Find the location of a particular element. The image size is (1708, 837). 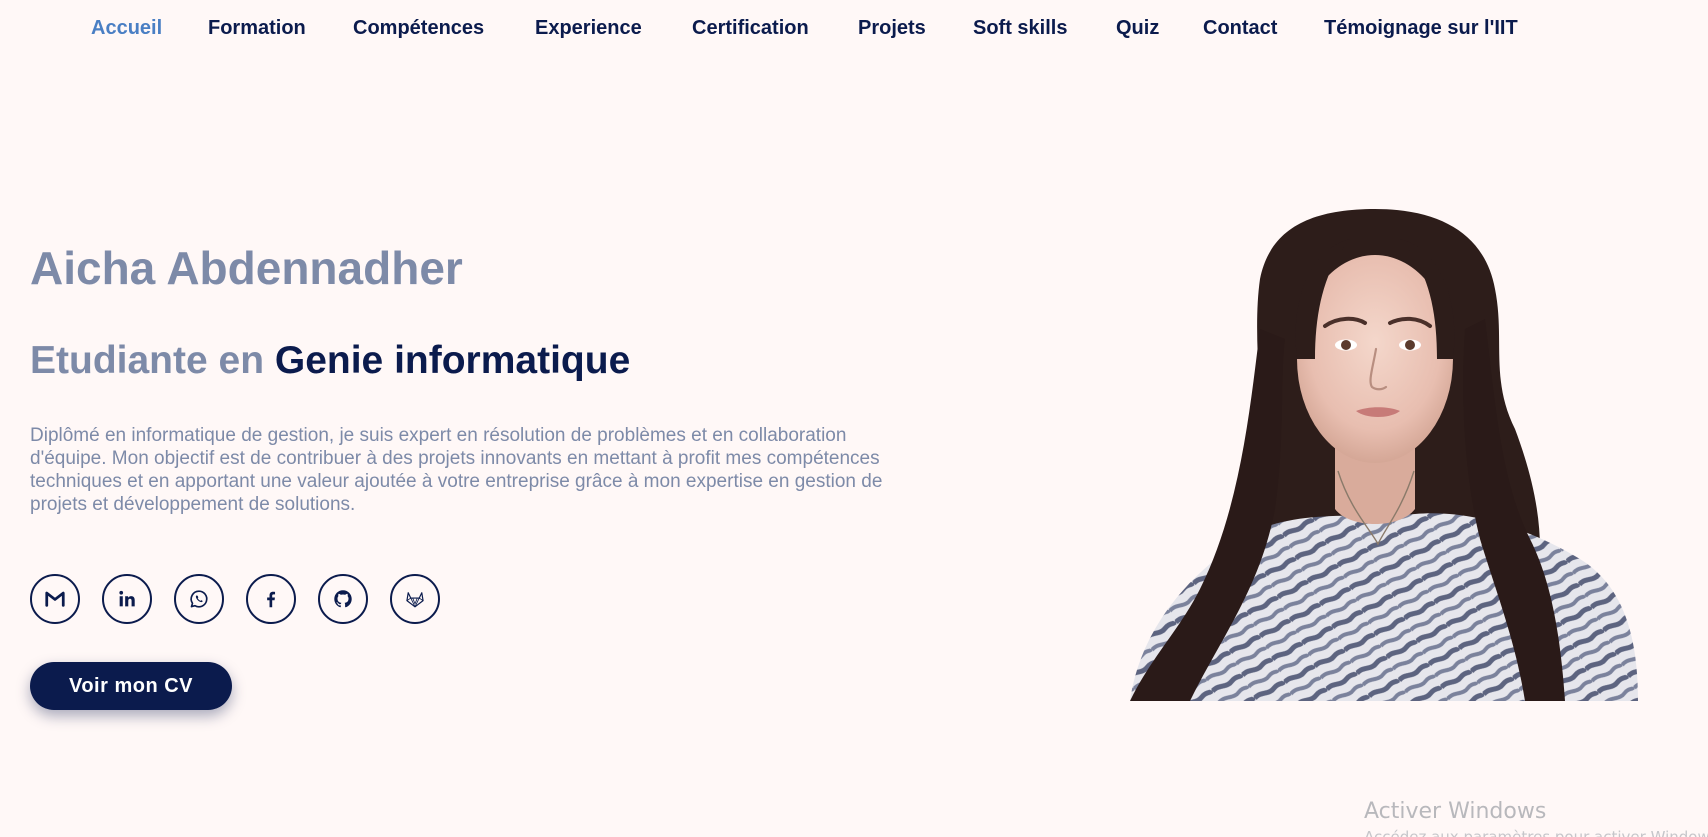

gmail-icon is located at coordinates (55, 599).